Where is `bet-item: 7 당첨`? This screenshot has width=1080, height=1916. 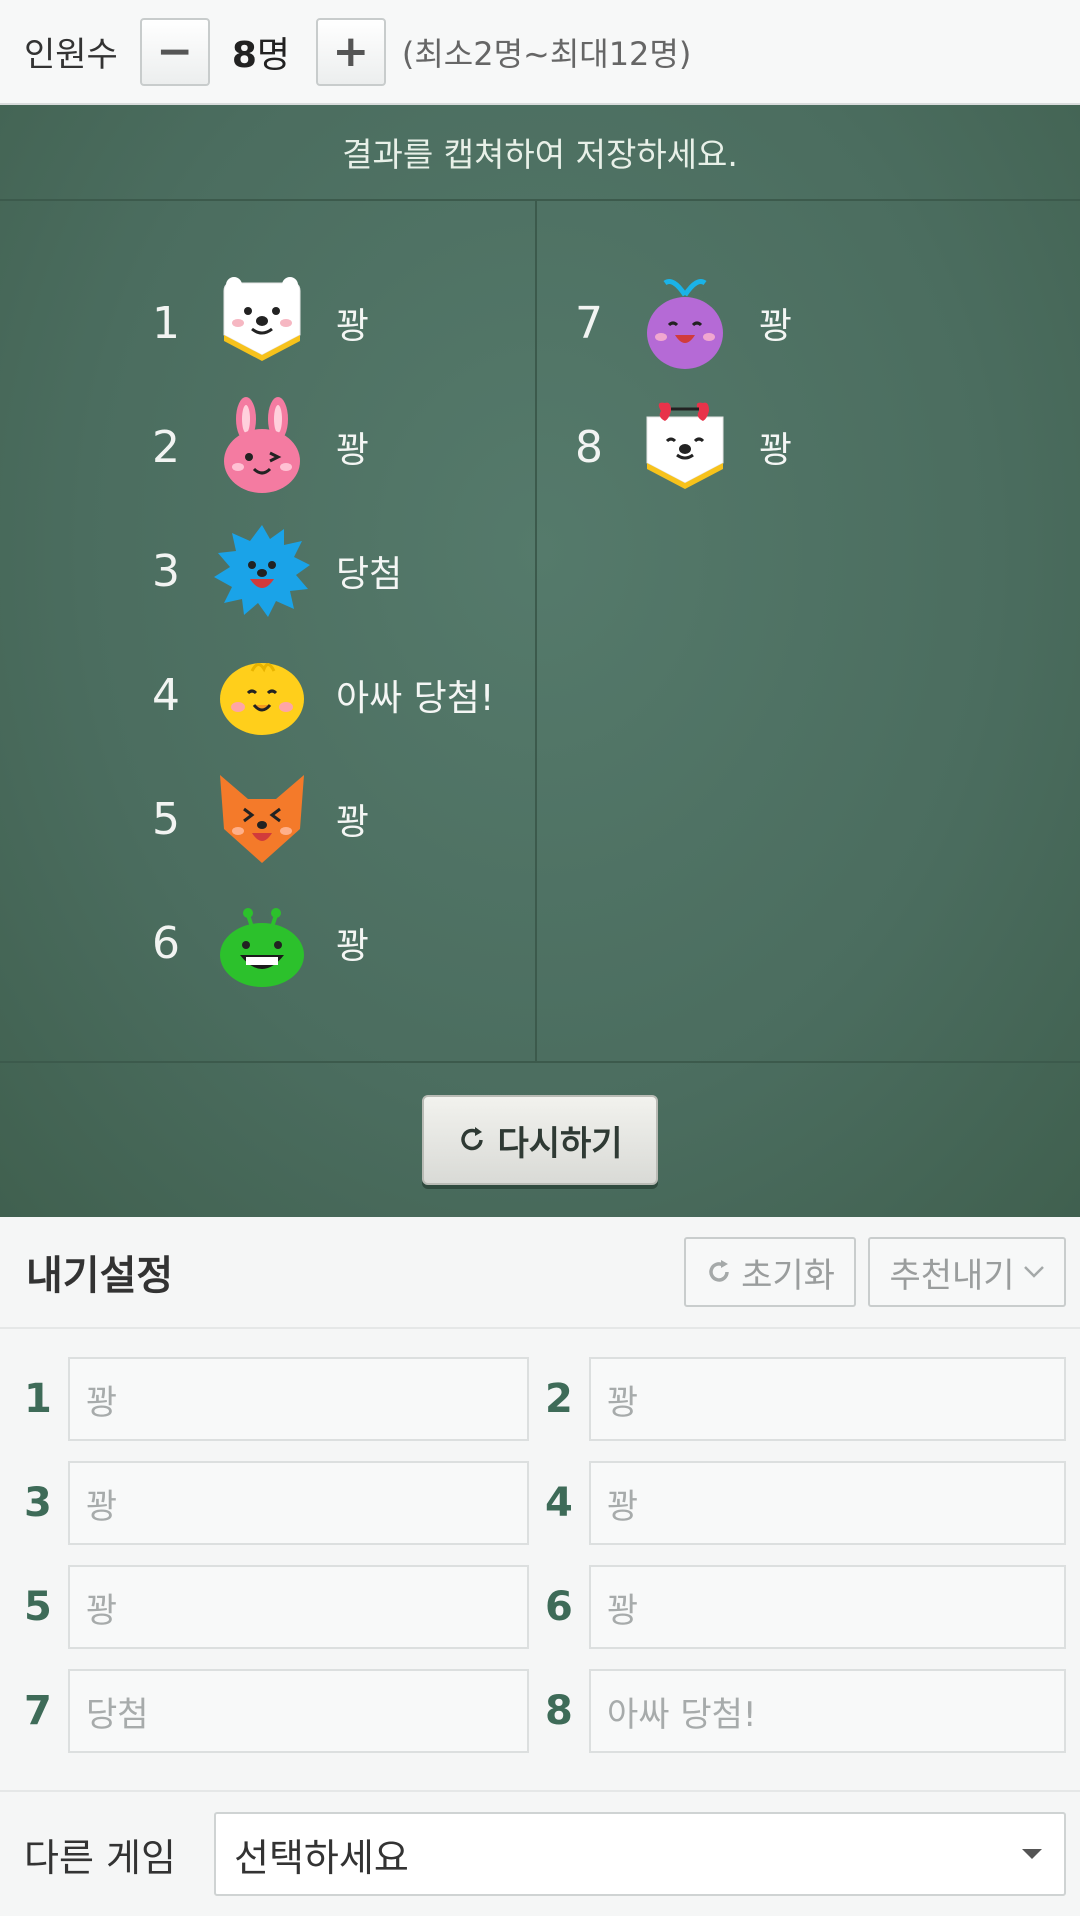
bet-item: 7 당첨 is located at coordinates (284, 1711).